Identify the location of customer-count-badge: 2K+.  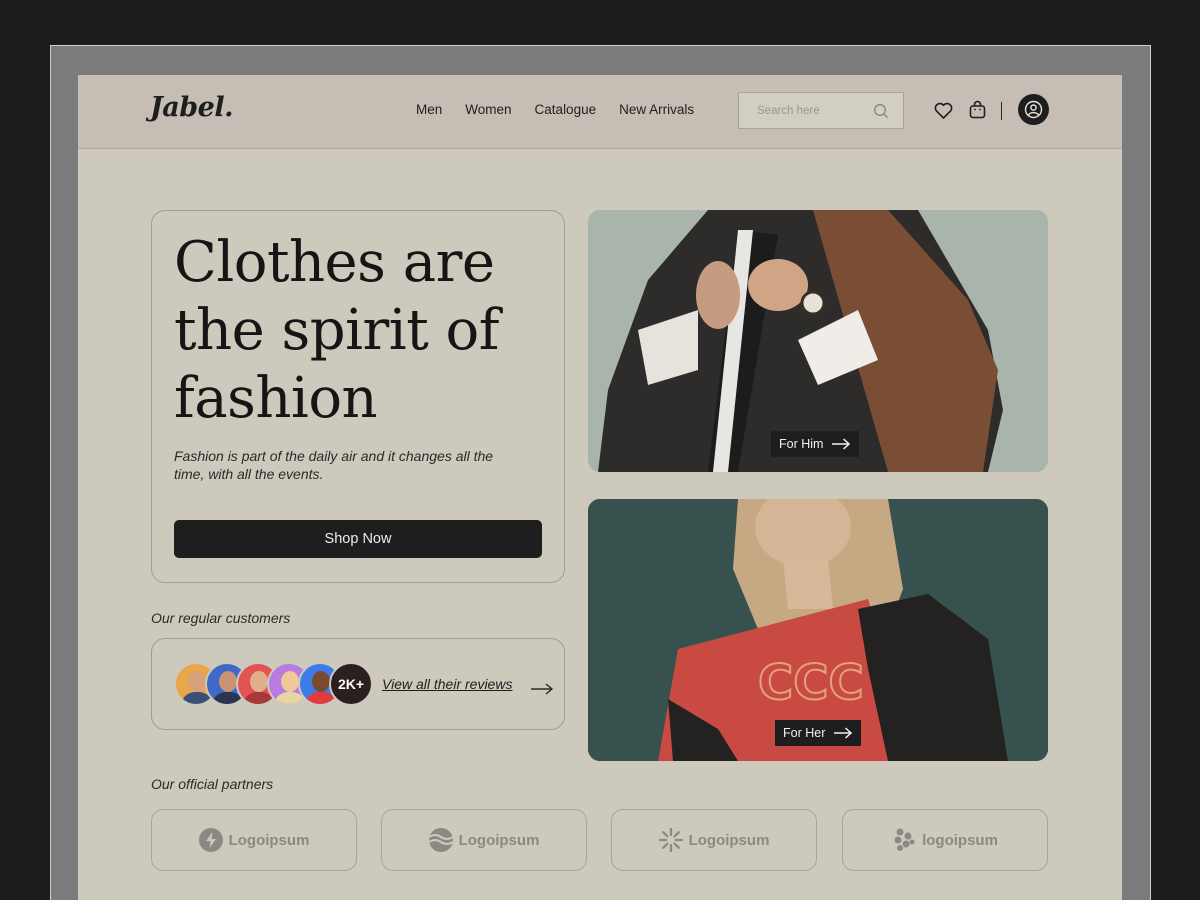
(351, 684).